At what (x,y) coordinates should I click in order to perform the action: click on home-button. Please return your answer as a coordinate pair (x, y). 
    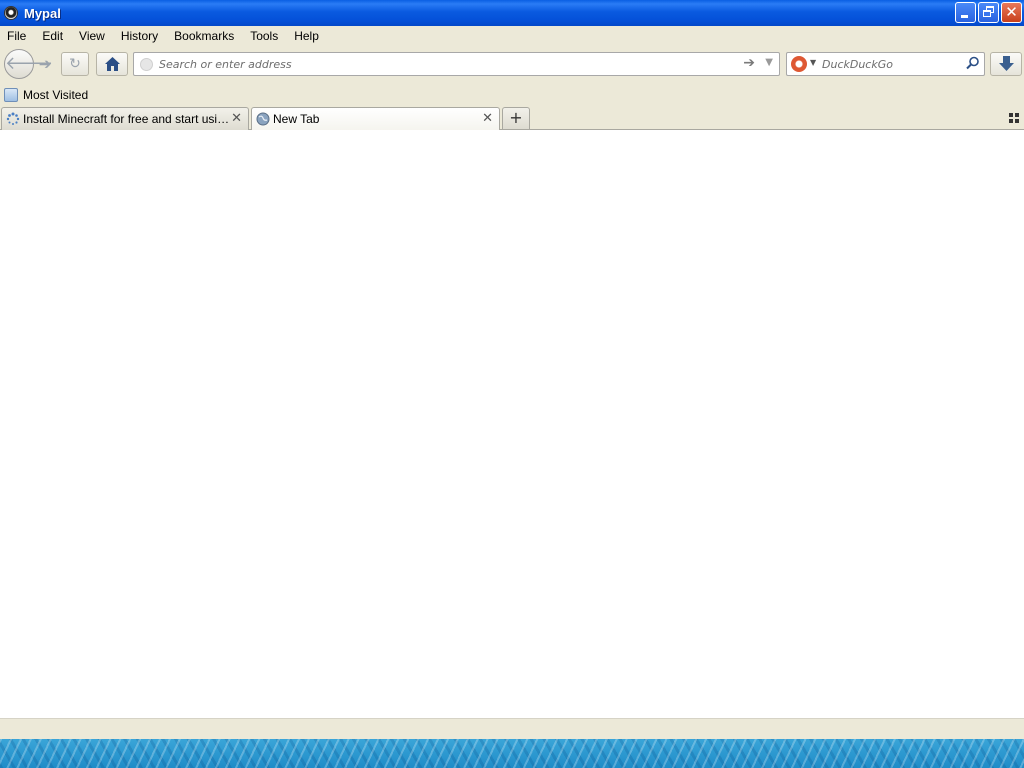
    Looking at the image, I should click on (112, 64).